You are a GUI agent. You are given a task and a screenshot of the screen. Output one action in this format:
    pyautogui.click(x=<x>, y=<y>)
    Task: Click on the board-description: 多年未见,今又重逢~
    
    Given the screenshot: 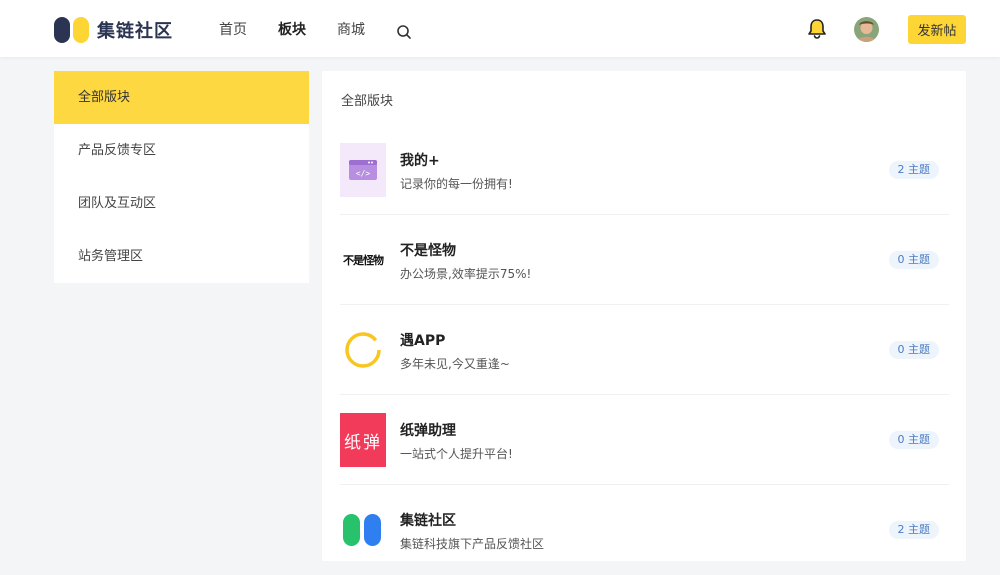 What is the action you would take?
    pyautogui.click(x=455, y=364)
    